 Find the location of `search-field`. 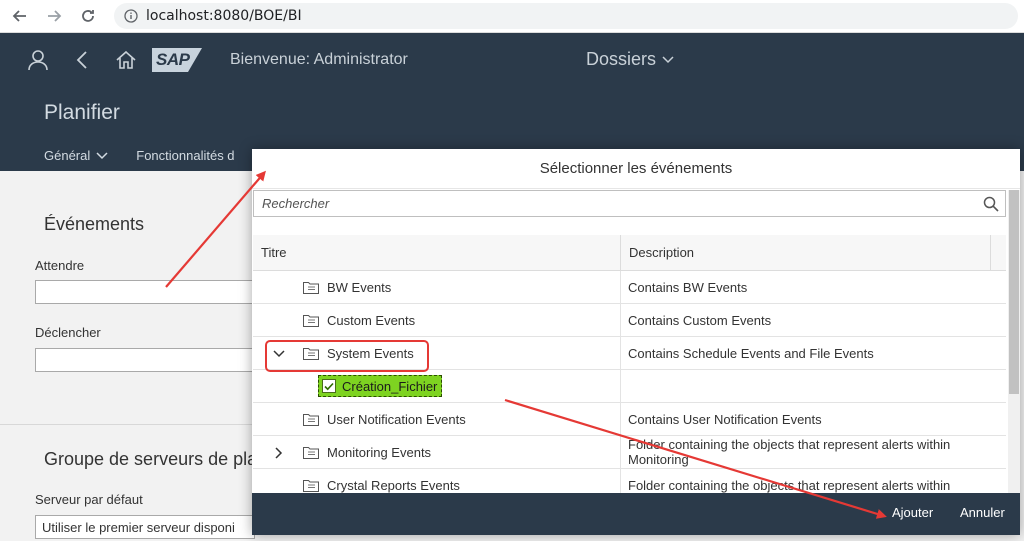

search-field is located at coordinates (629, 203).